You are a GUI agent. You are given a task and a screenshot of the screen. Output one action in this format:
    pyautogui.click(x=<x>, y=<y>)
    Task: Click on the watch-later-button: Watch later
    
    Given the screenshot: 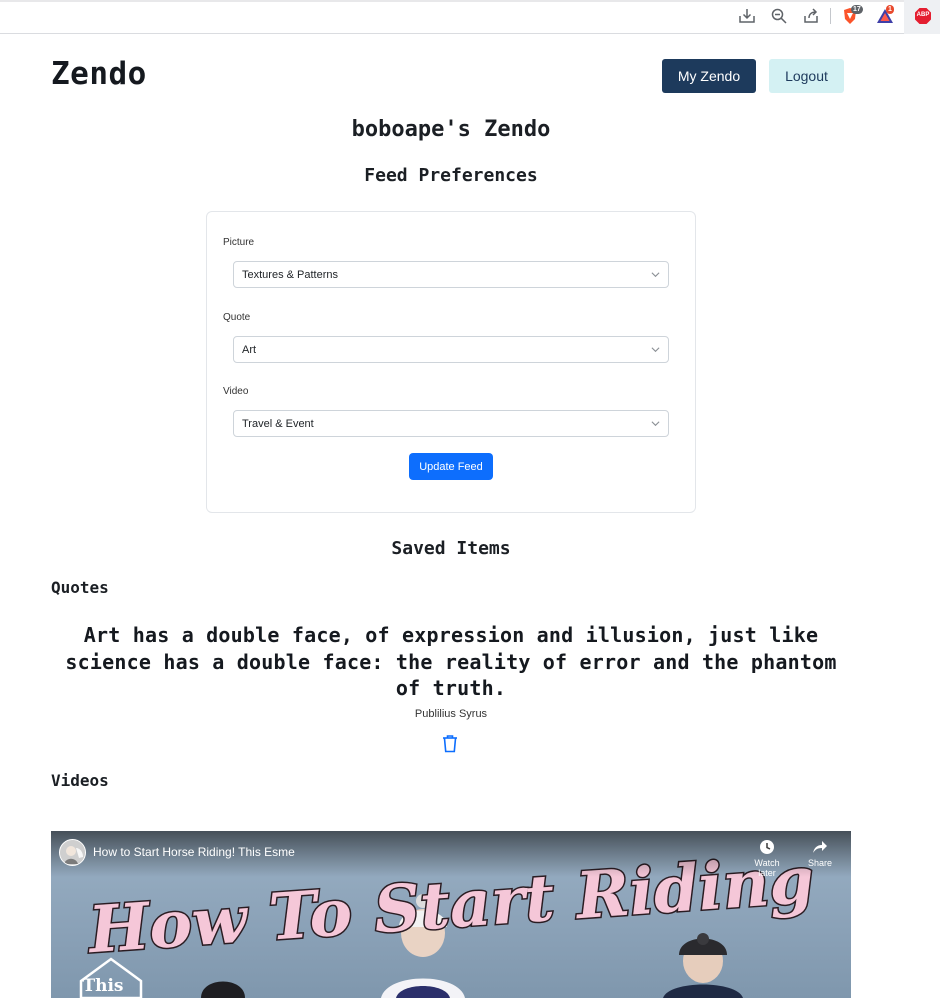 What is the action you would take?
    pyautogui.click(x=767, y=858)
    